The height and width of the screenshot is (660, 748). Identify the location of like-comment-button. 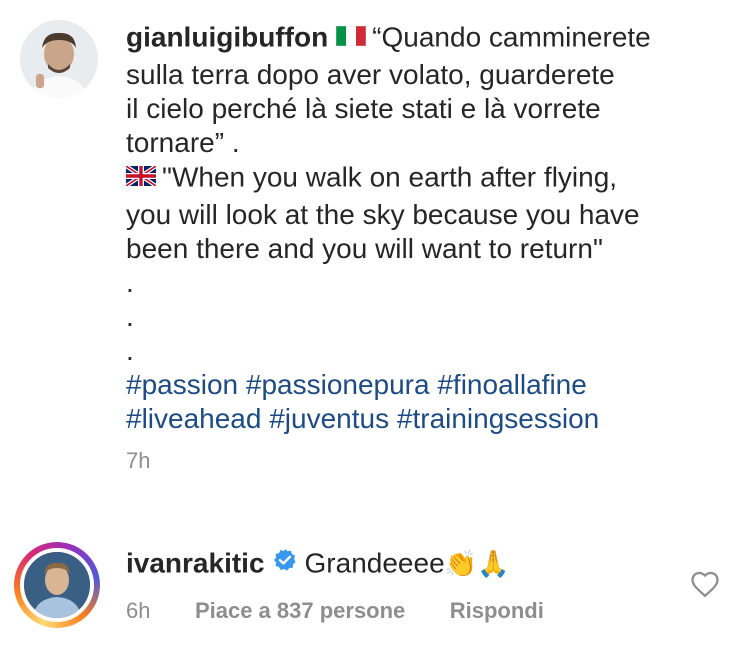
(705, 586).